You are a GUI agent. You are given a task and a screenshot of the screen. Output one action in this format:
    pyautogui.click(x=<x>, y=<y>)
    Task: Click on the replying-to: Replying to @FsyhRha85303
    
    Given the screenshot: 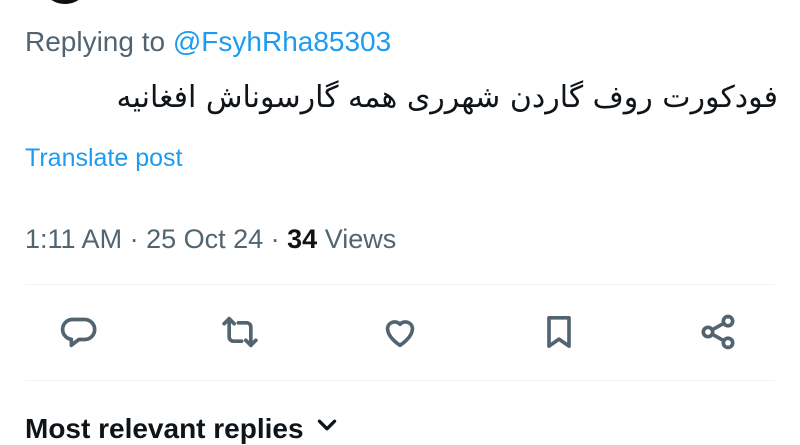 What is the action you would take?
    pyautogui.click(x=208, y=42)
    